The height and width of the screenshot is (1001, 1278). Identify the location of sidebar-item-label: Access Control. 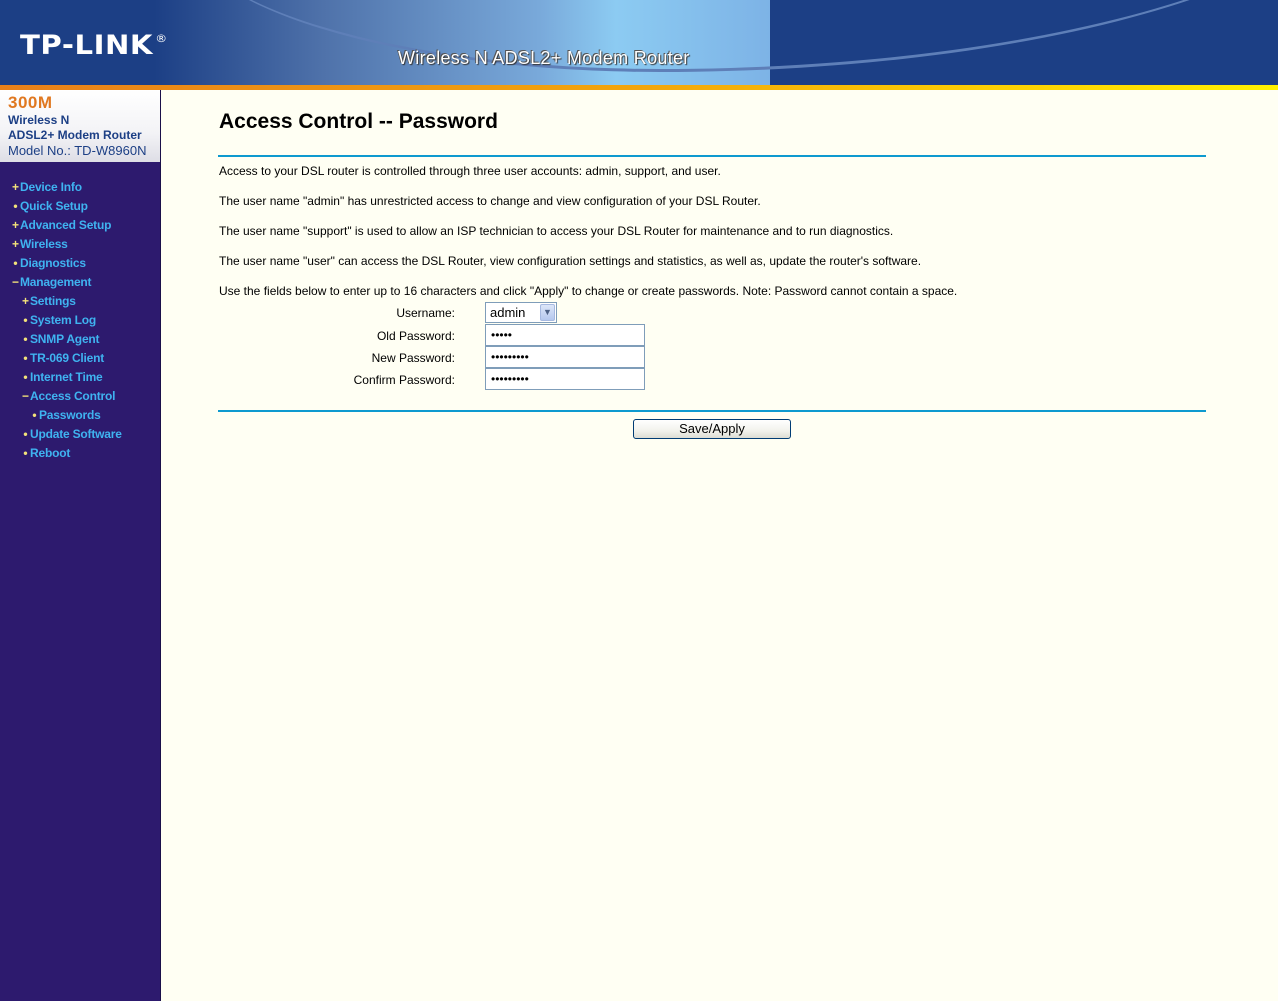
(73, 396).